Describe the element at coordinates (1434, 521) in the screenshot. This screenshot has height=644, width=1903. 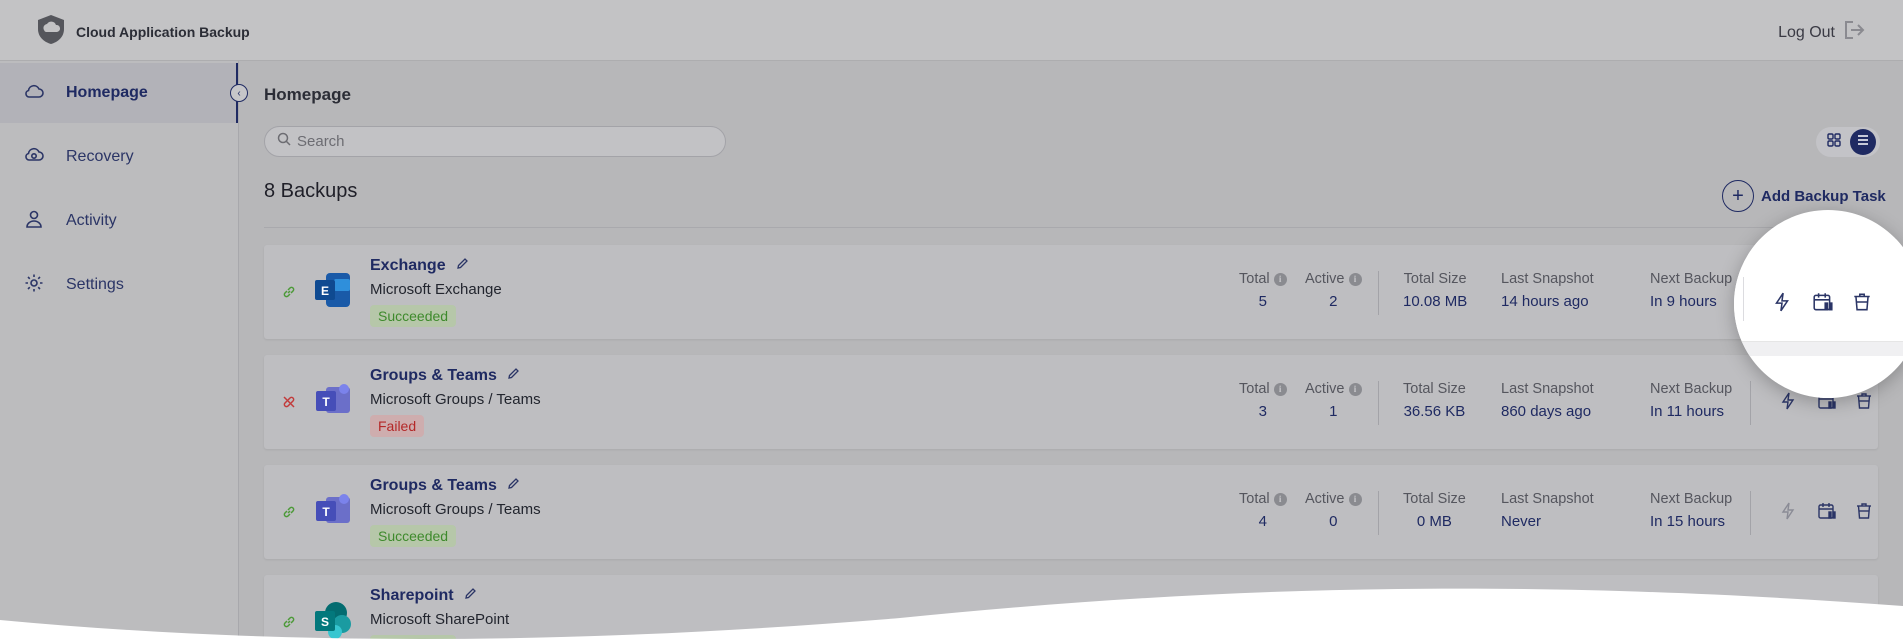
I see `total-size-value: 0 MB` at that location.